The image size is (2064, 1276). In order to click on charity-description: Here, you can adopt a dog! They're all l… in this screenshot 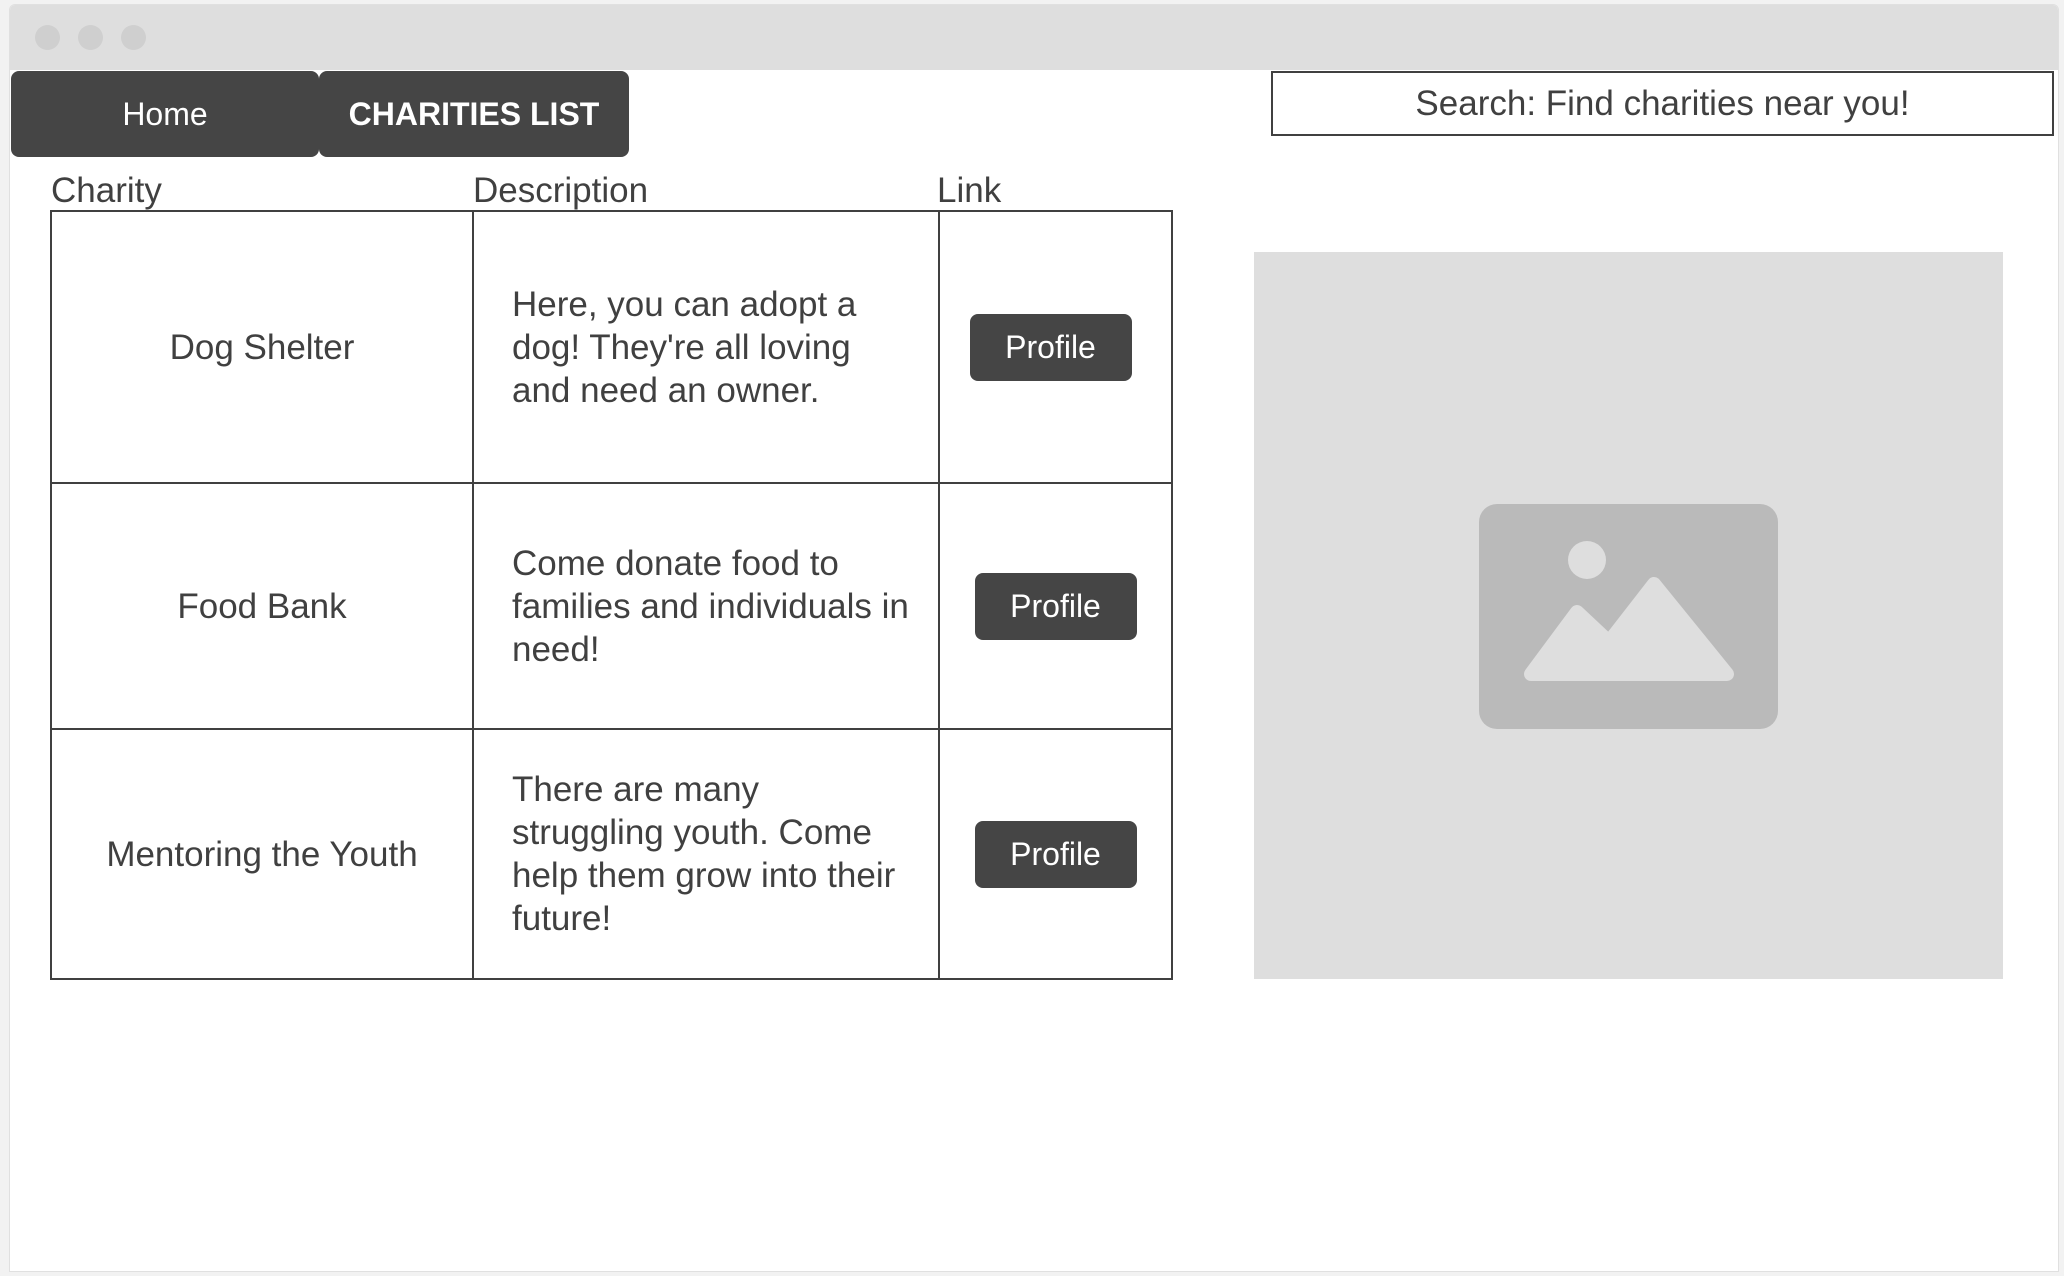, I will do `click(706, 347)`.